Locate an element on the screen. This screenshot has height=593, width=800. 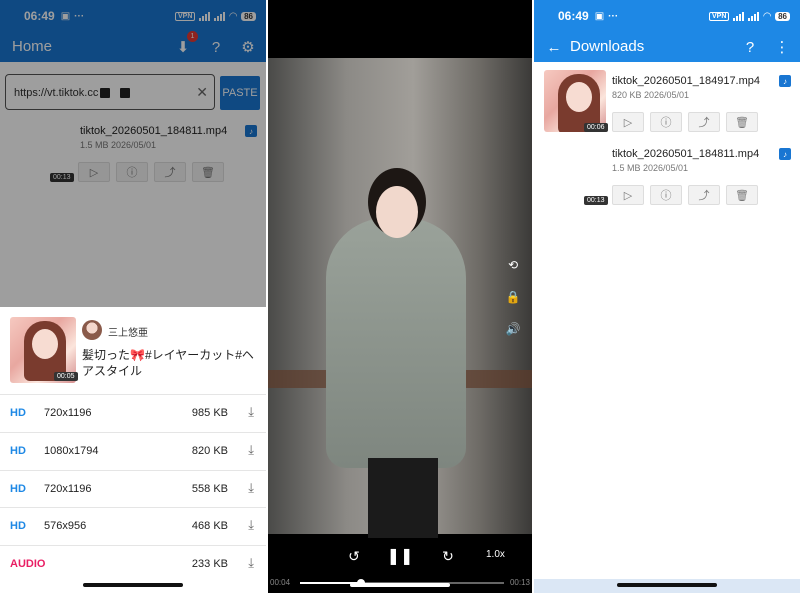
page-title: Downloads is located at coordinates (607, 46).